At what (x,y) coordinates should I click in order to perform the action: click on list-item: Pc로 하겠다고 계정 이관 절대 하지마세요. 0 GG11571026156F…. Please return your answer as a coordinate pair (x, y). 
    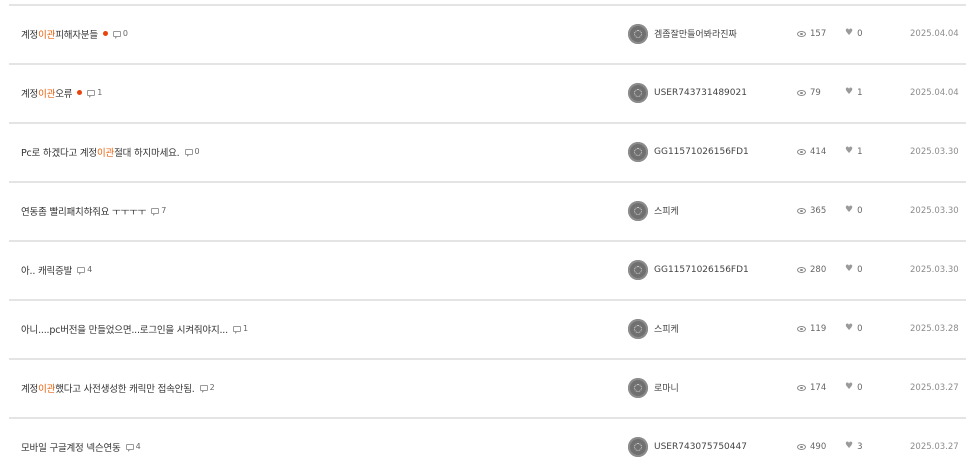
    Looking at the image, I should click on (487, 150).